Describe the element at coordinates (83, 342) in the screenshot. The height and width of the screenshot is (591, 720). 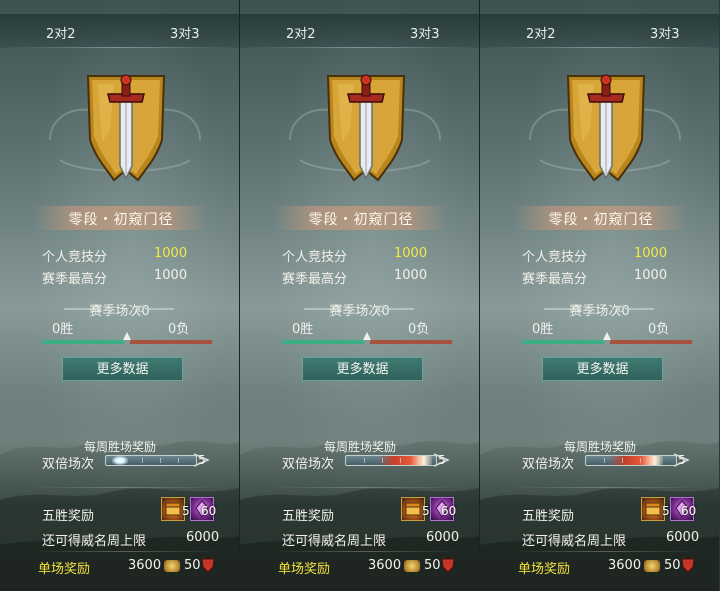
I see `win-segment` at that location.